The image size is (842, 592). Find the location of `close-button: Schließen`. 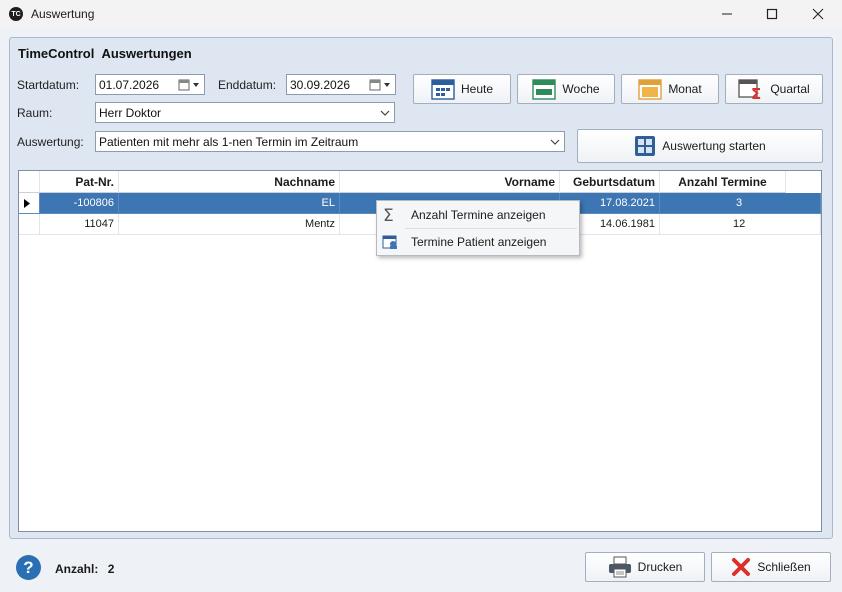

close-button: Schließen is located at coordinates (771, 567).